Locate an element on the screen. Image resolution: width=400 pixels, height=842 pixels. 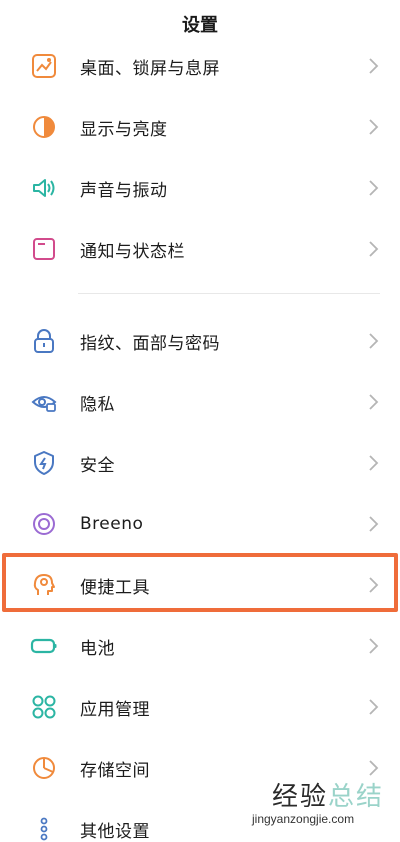
page-title: 设置 is located at coordinates (200, 25).